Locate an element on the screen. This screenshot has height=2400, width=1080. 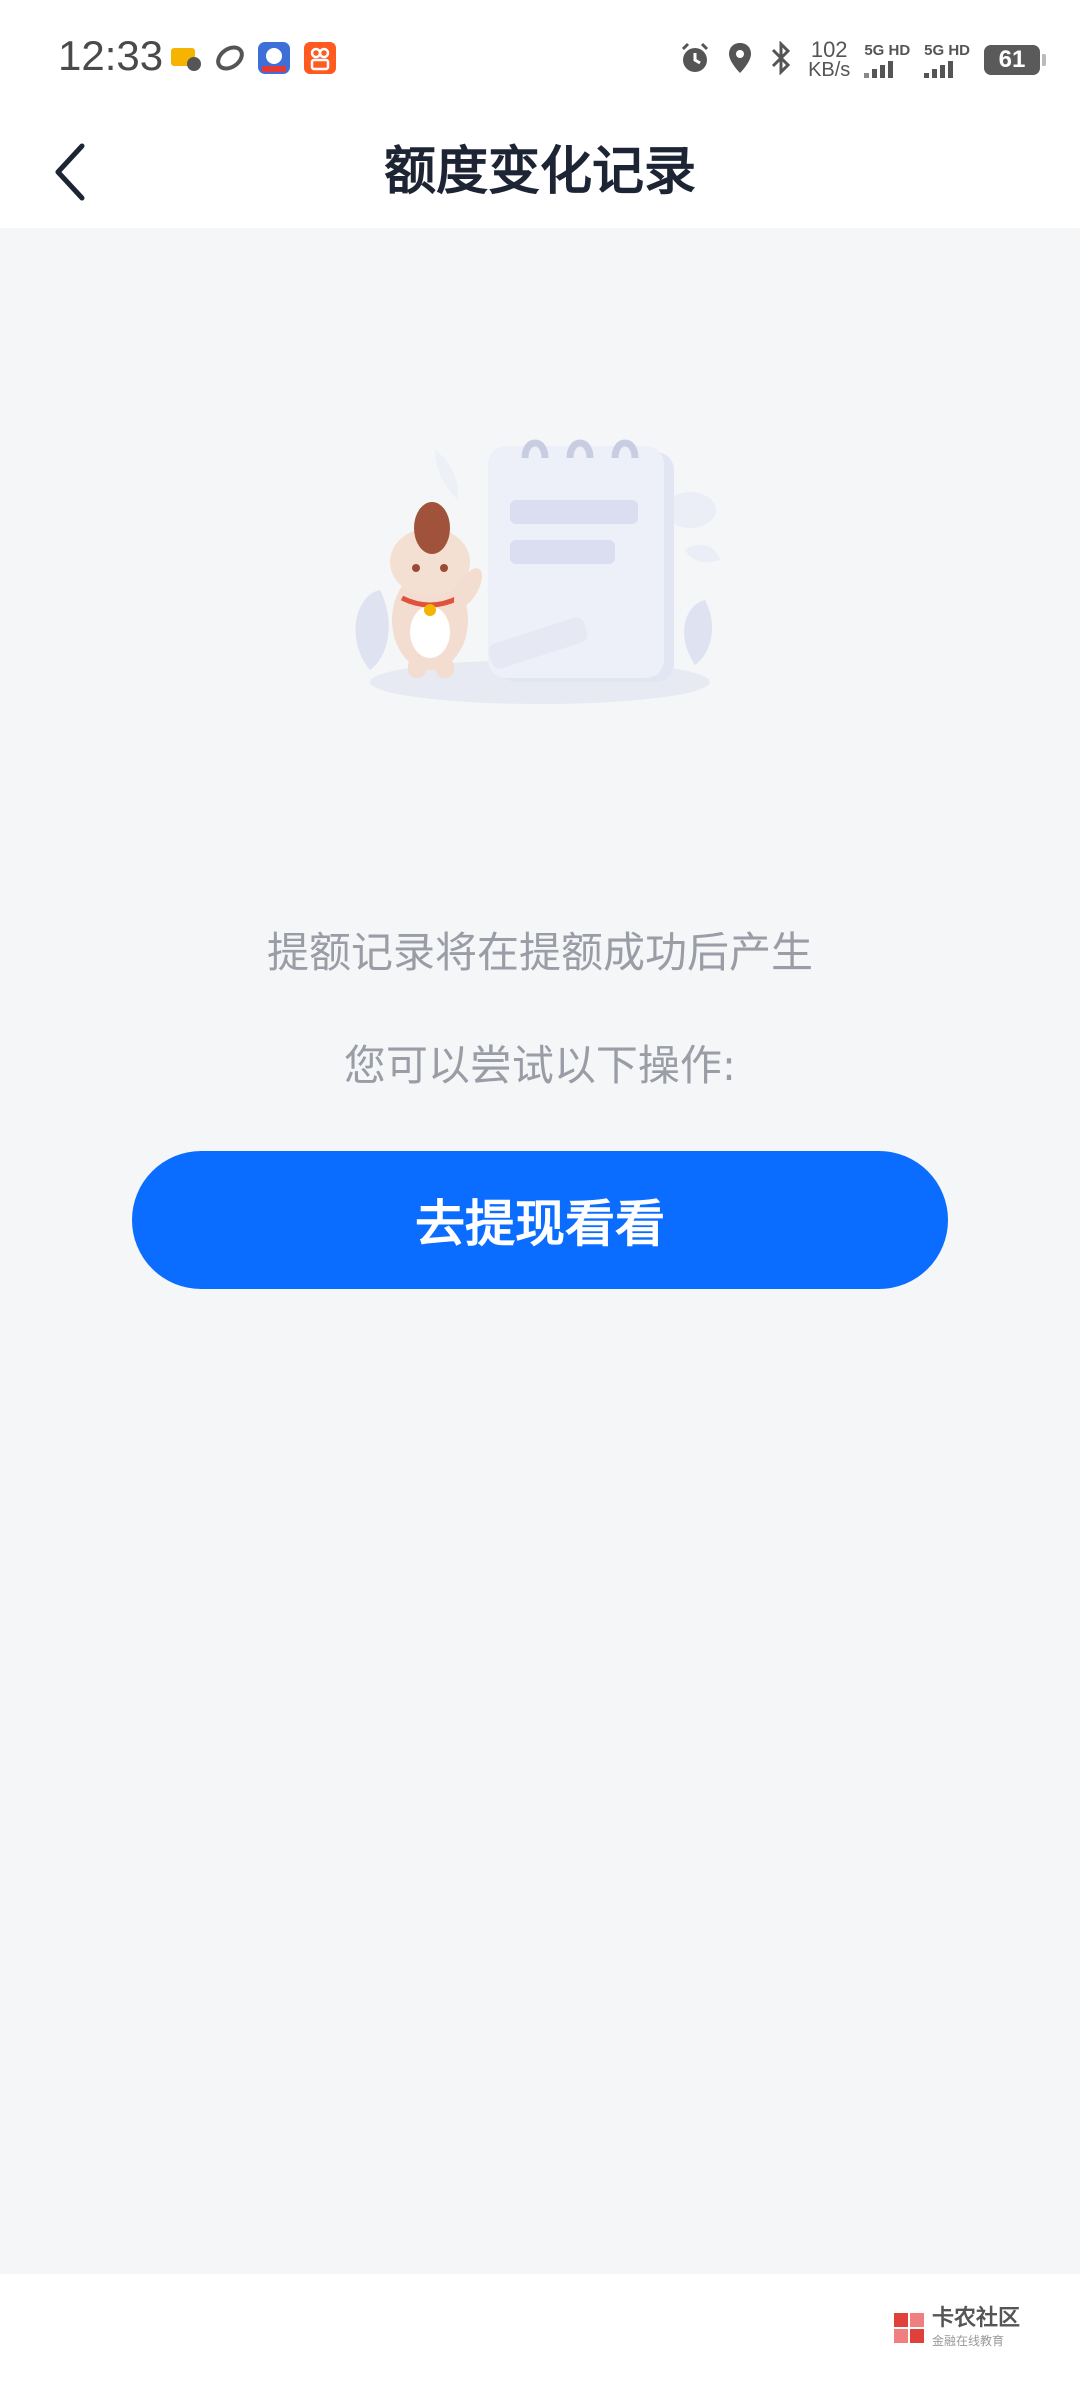
page-title: 额度变化记录 is located at coordinates (539, 172).